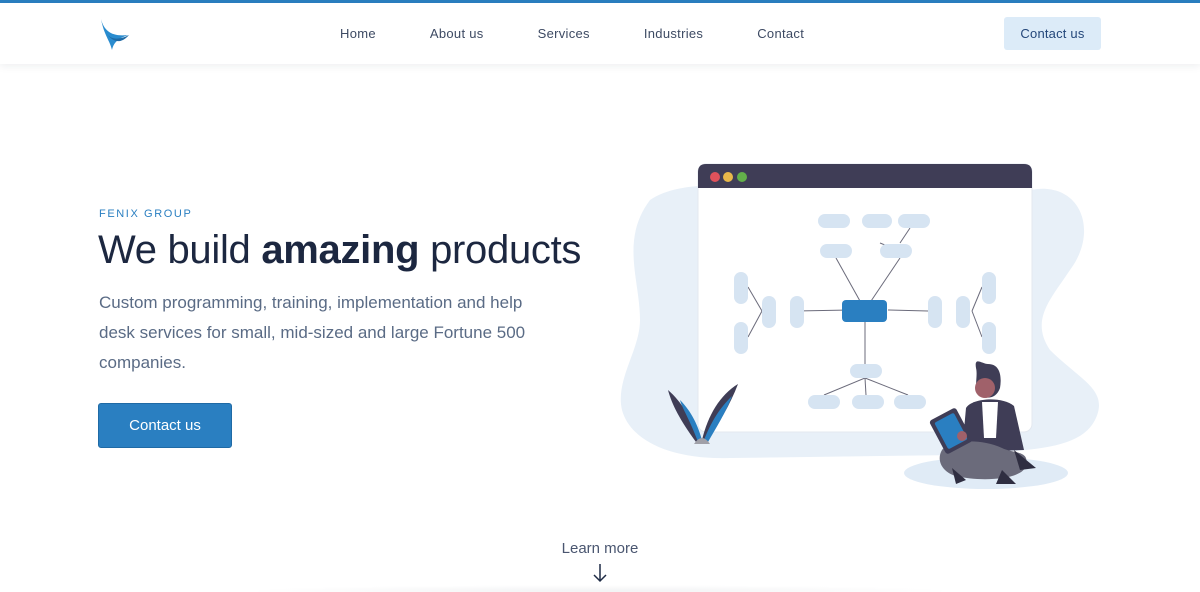 The width and height of the screenshot is (1200, 592). What do you see at coordinates (146, 214) in the screenshot?
I see `hero-eyebrow: FENIX GROUP` at bounding box center [146, 214].